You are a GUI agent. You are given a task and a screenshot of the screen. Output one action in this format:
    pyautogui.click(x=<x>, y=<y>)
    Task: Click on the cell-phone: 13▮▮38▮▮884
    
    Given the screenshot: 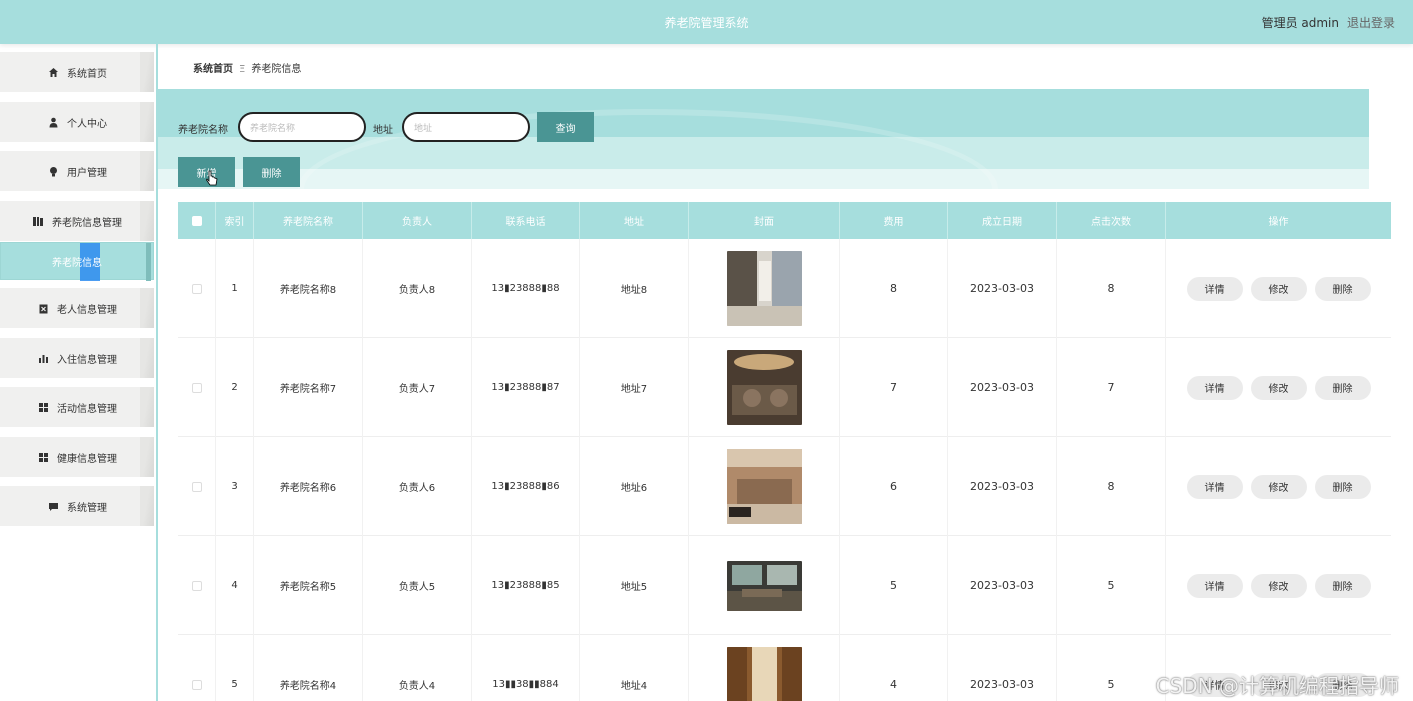 What is the action you would take?
    pyautogui.click(x=526, y=668)
    